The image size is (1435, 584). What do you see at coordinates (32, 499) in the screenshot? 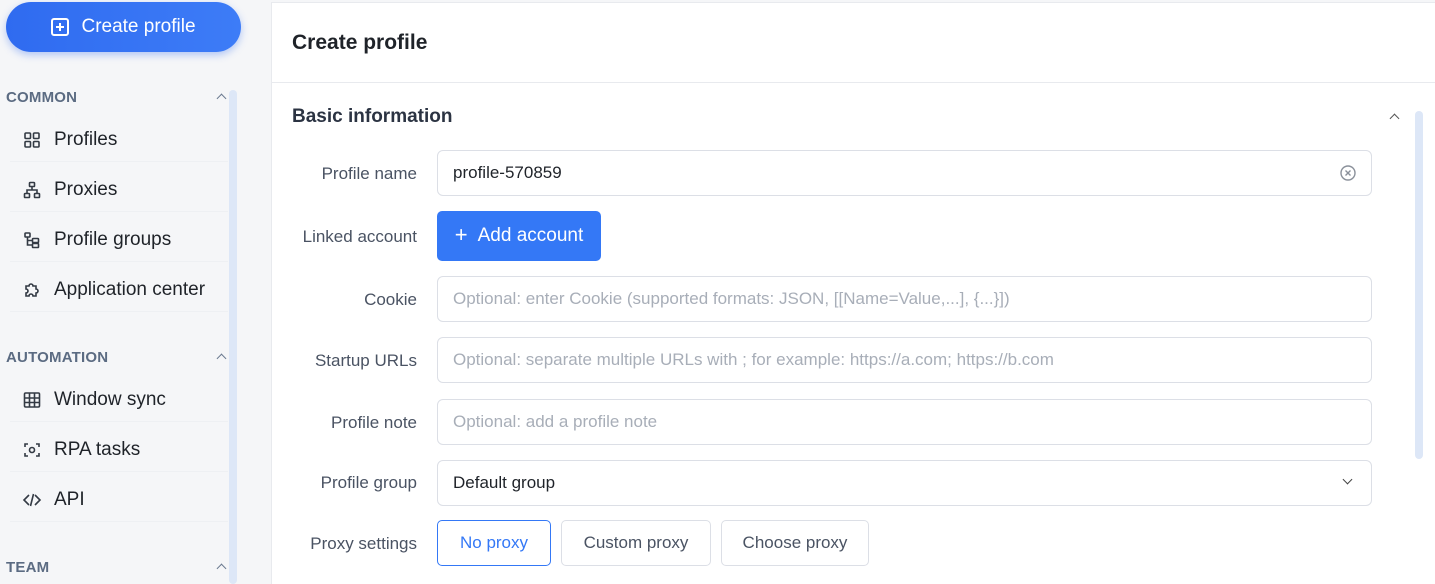
I see `code-icon` at bounding box center [32, 499].